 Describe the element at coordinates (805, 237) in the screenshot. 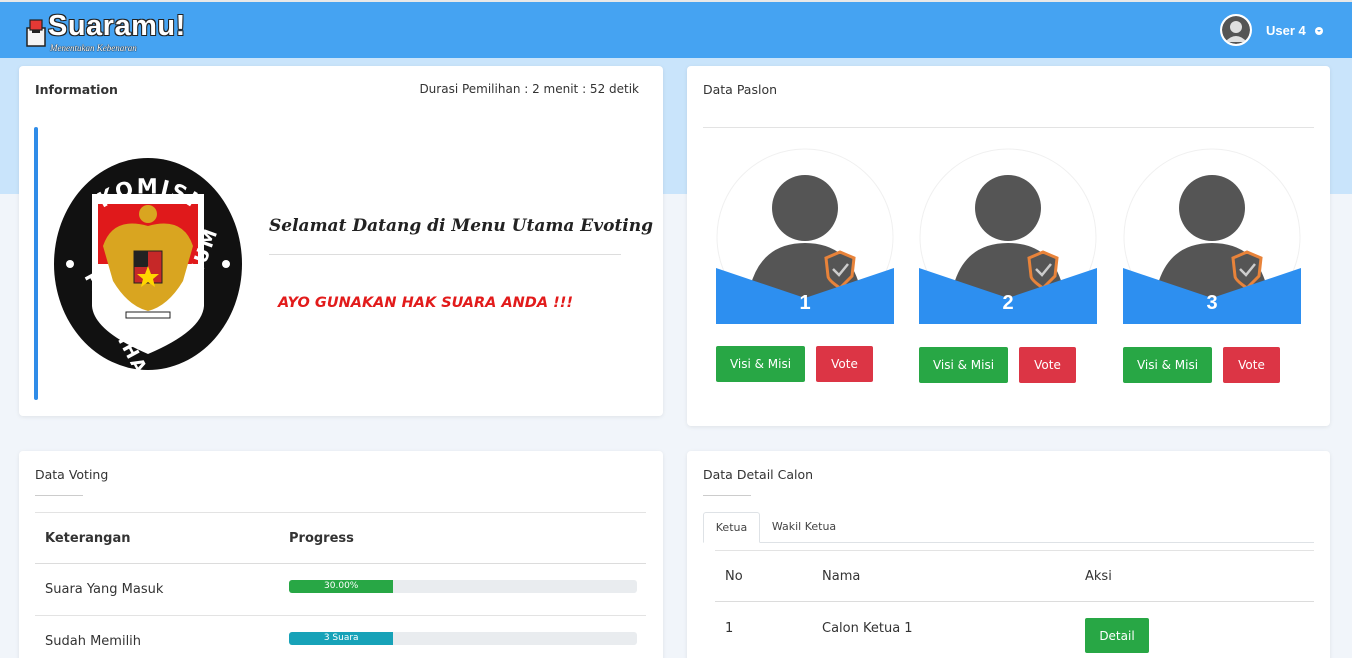

I see `candidate-photo: 1` at that location.